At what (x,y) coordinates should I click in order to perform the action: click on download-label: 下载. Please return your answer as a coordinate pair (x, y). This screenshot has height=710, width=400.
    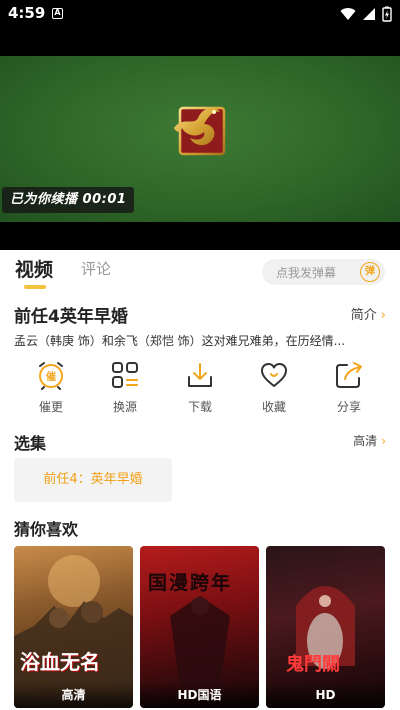
    Looking at the image, I should click on (199, 407).